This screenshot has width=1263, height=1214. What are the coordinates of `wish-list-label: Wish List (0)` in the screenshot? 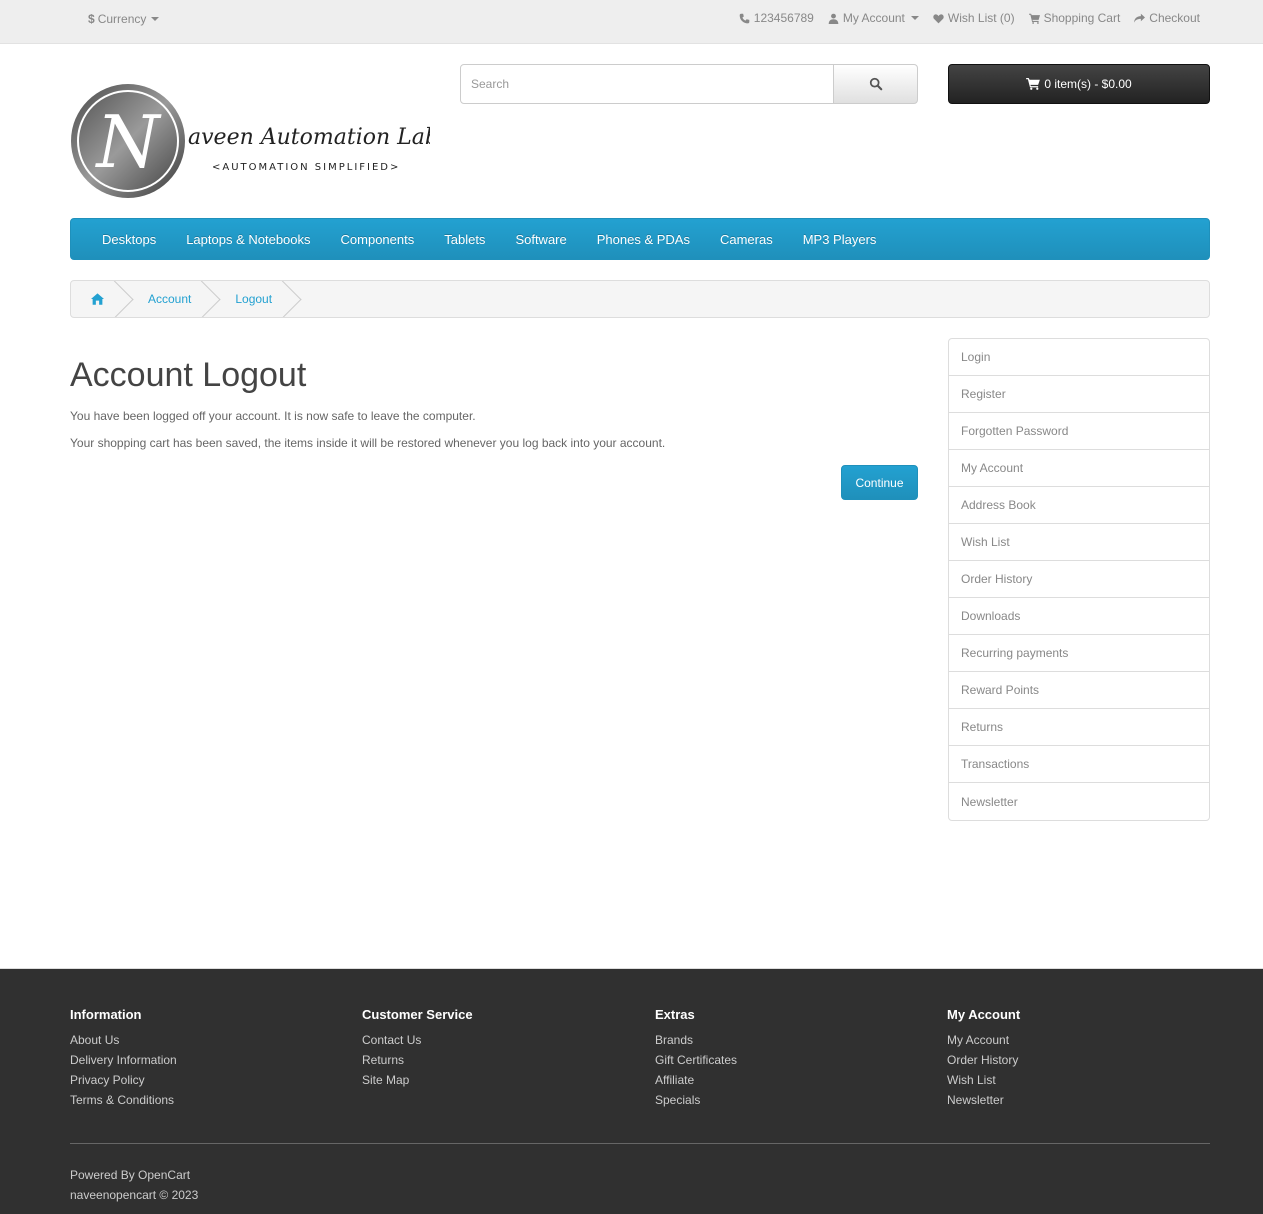 It's located at (981, 18).